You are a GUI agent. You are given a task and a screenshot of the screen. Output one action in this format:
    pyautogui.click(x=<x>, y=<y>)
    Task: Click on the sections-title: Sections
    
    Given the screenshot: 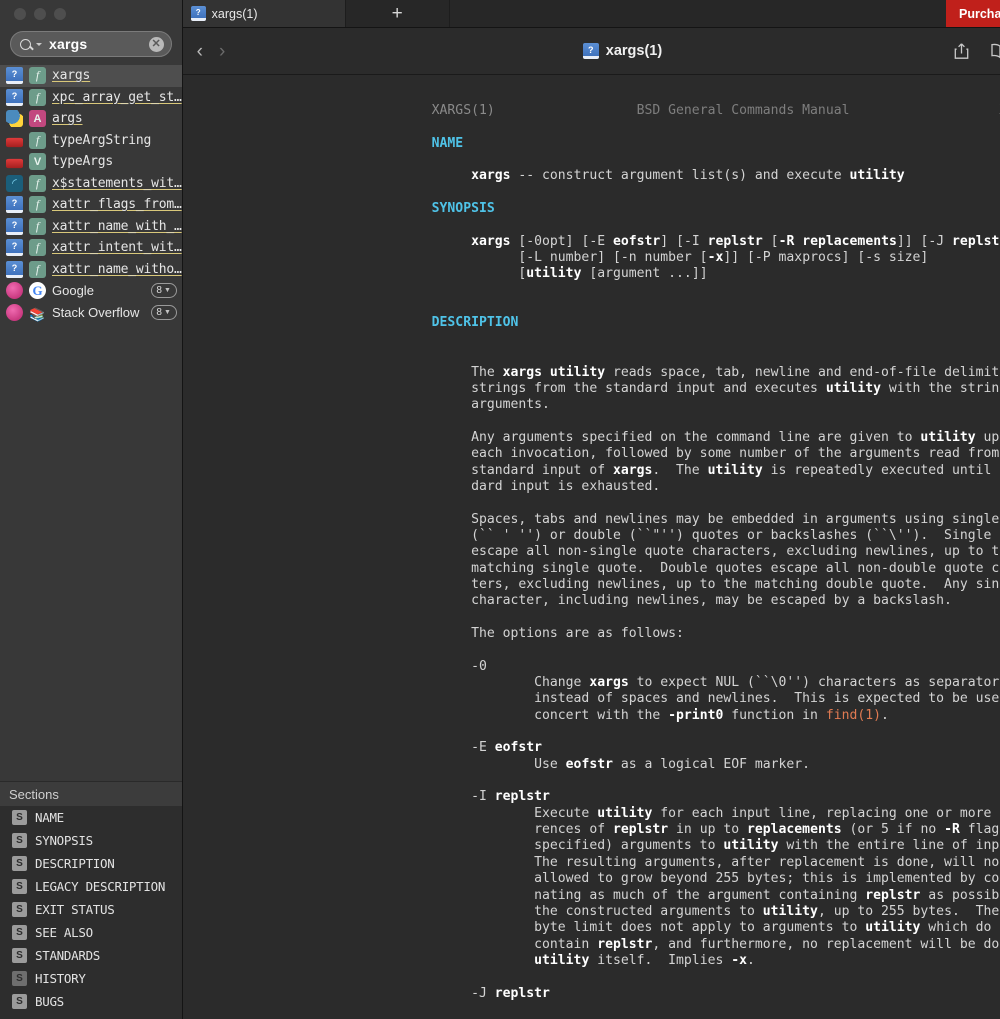 What is the action you would take?
    pyautogui.click(x=91, y=794)
    